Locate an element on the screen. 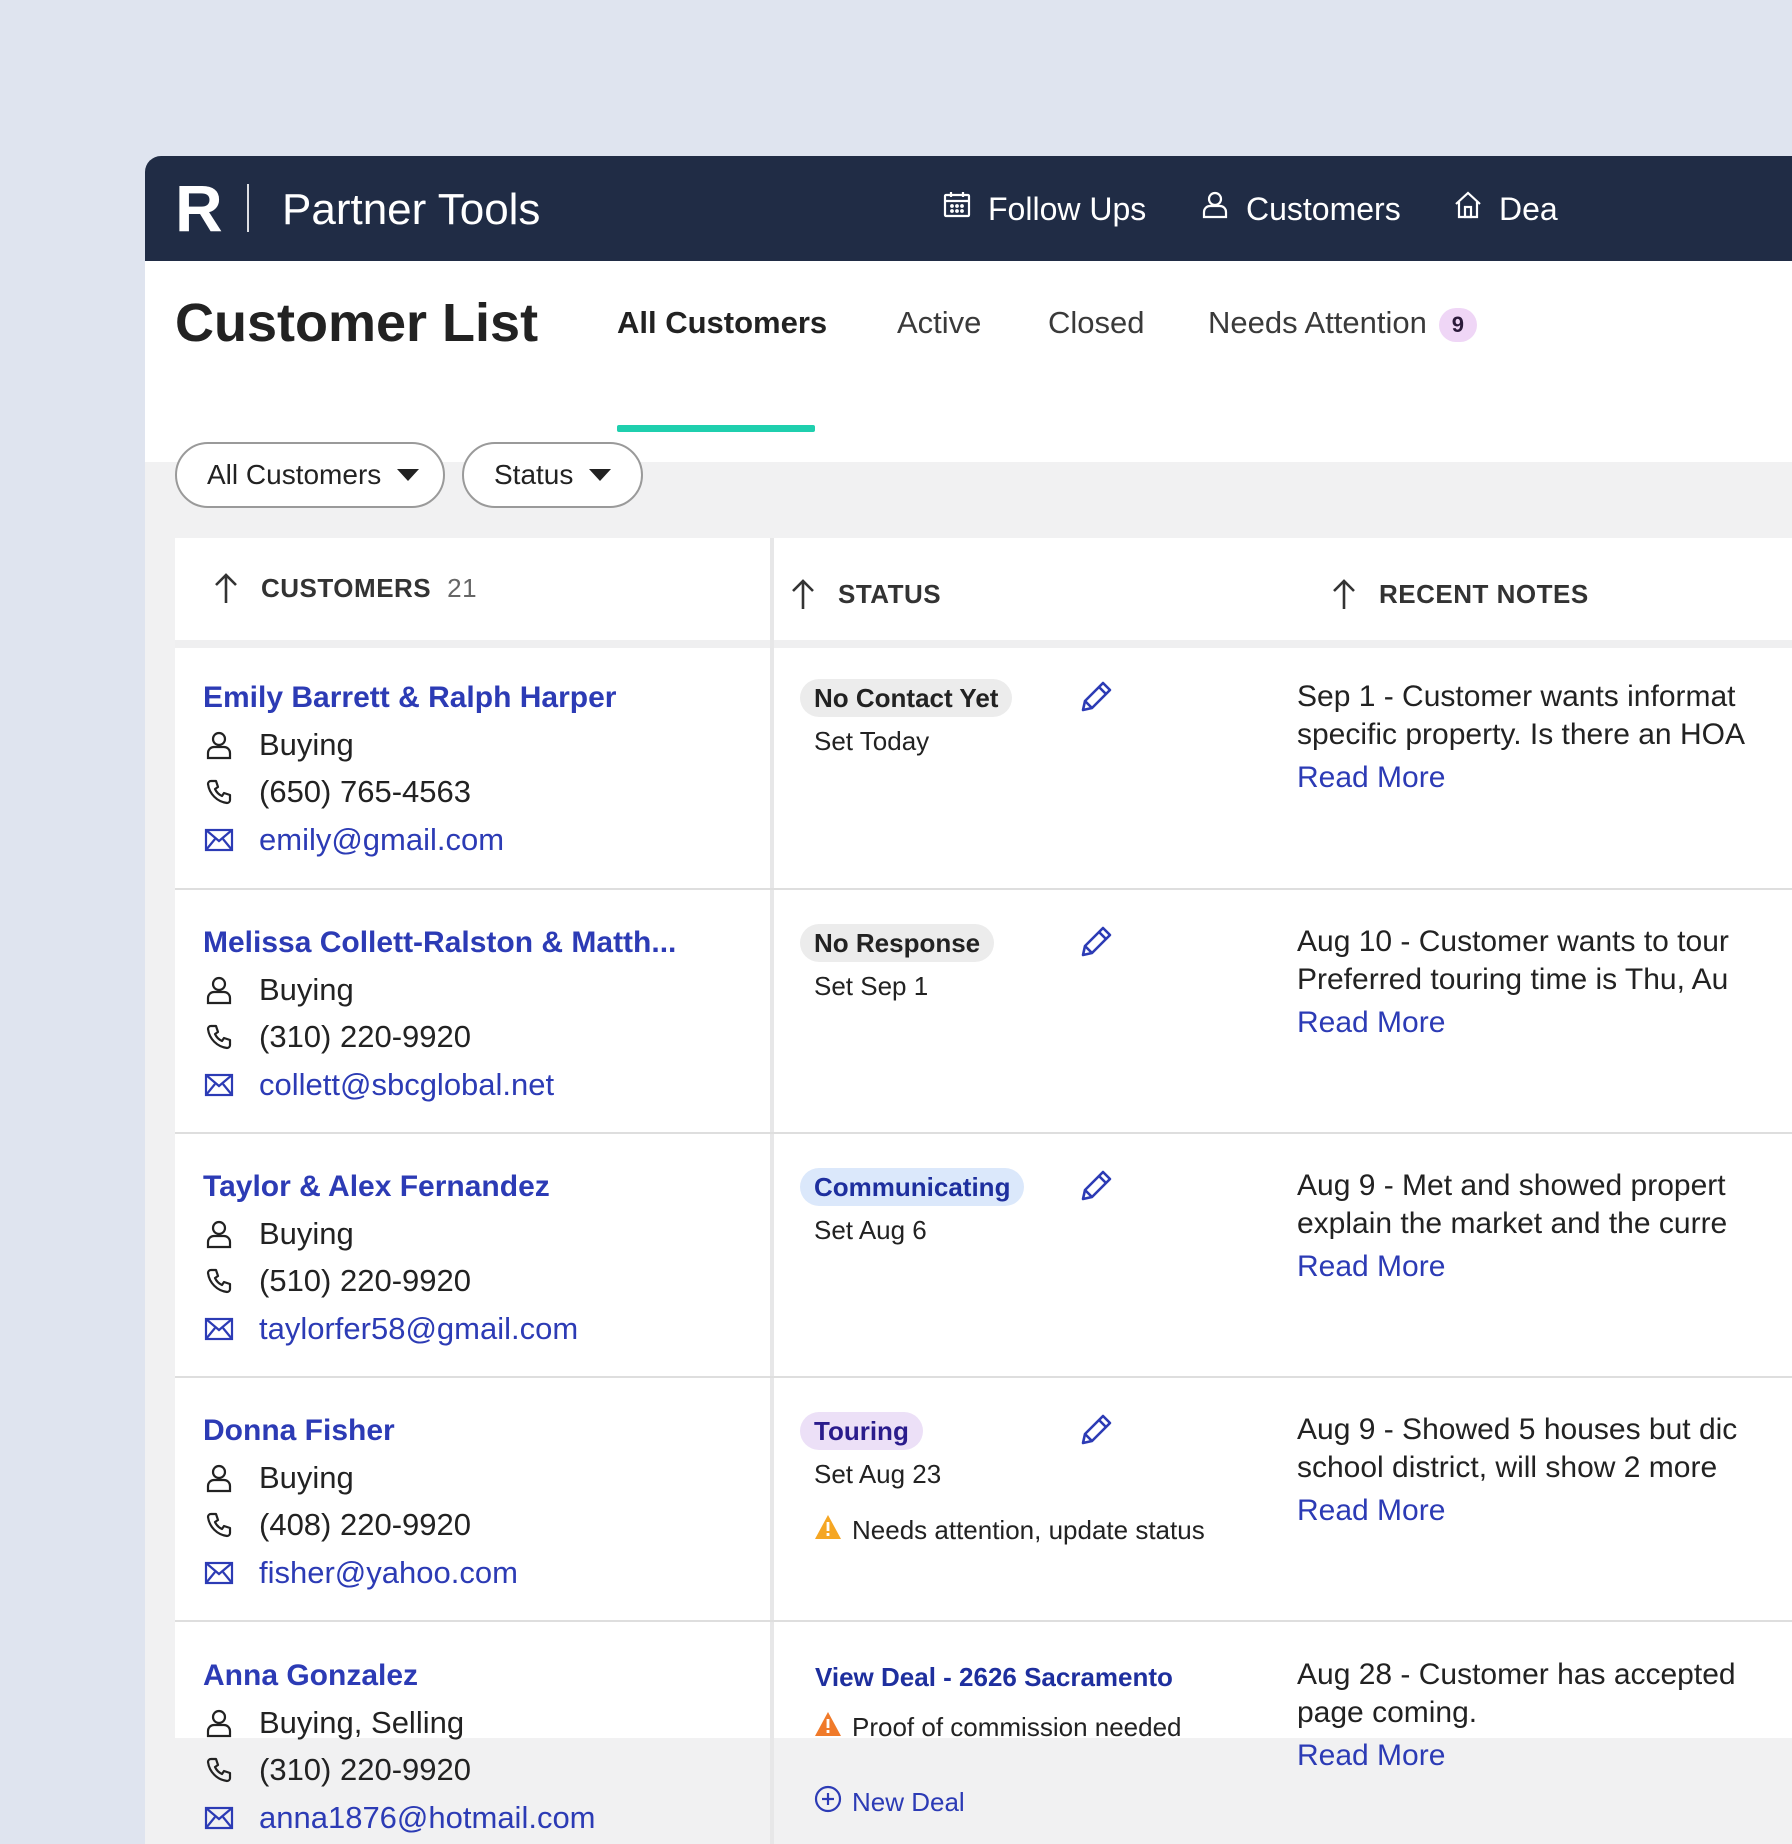  page-title: Customer List is located at coordinates (357, 323).